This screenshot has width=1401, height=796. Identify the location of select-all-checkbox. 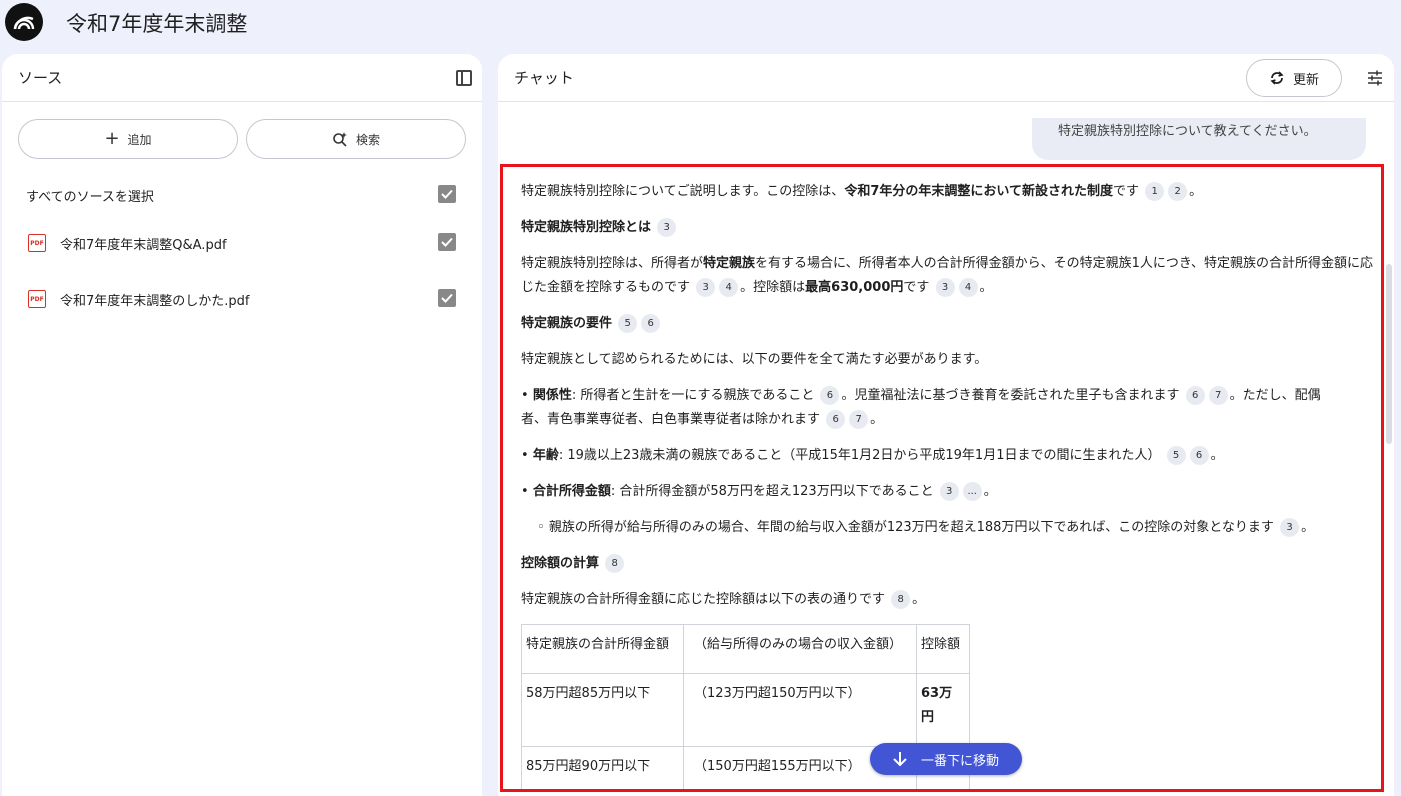
(447, 194).